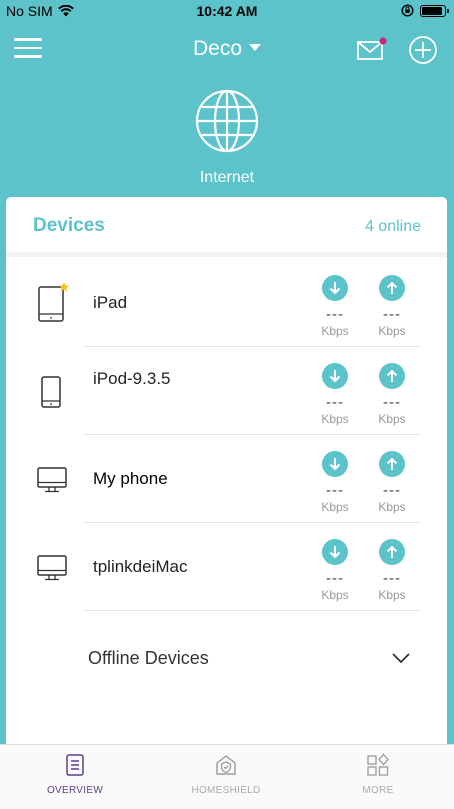 The image size is (454, 809). I want to click on status-time: 10:42 AM, so click(227, 11).